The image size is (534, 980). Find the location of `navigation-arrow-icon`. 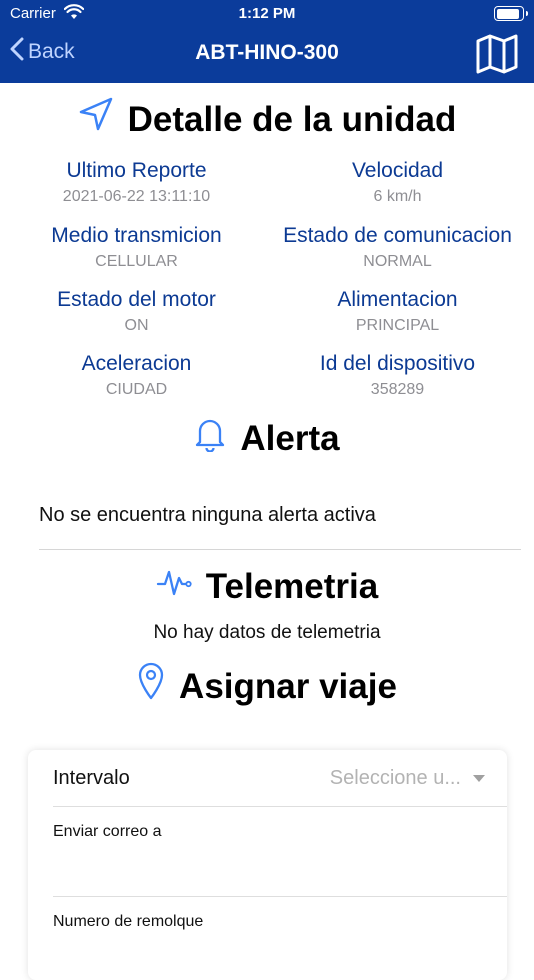

navigation-arrow-icon is located at coordinates (96, 114).